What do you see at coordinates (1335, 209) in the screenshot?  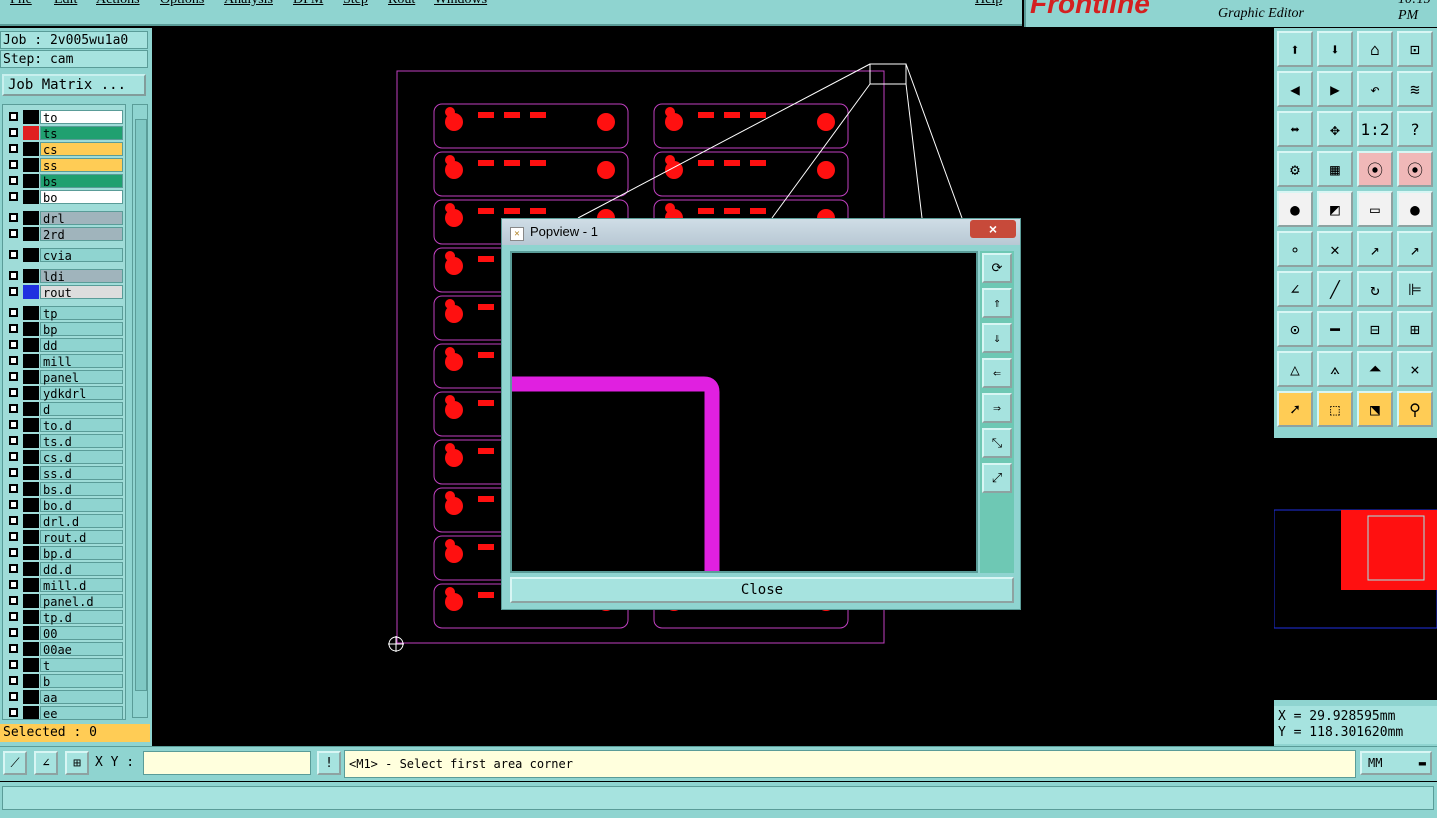 I see `line-select-icon: ◩` at bounding box center [1335, 209].